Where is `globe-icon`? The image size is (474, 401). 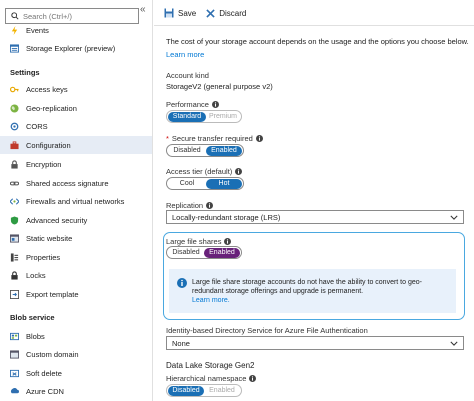 globe-icon is located at coordinates (14, 108).